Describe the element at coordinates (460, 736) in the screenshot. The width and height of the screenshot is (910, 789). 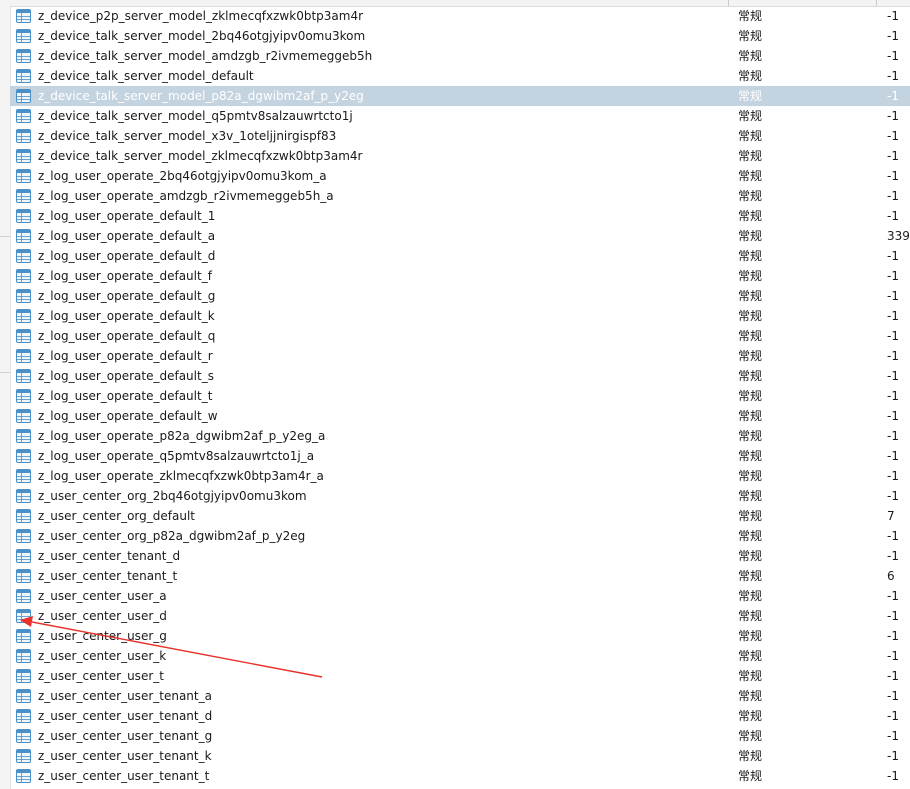
I see `table-row: z_user_center_user_tenant_g 常规 -1` at that location.